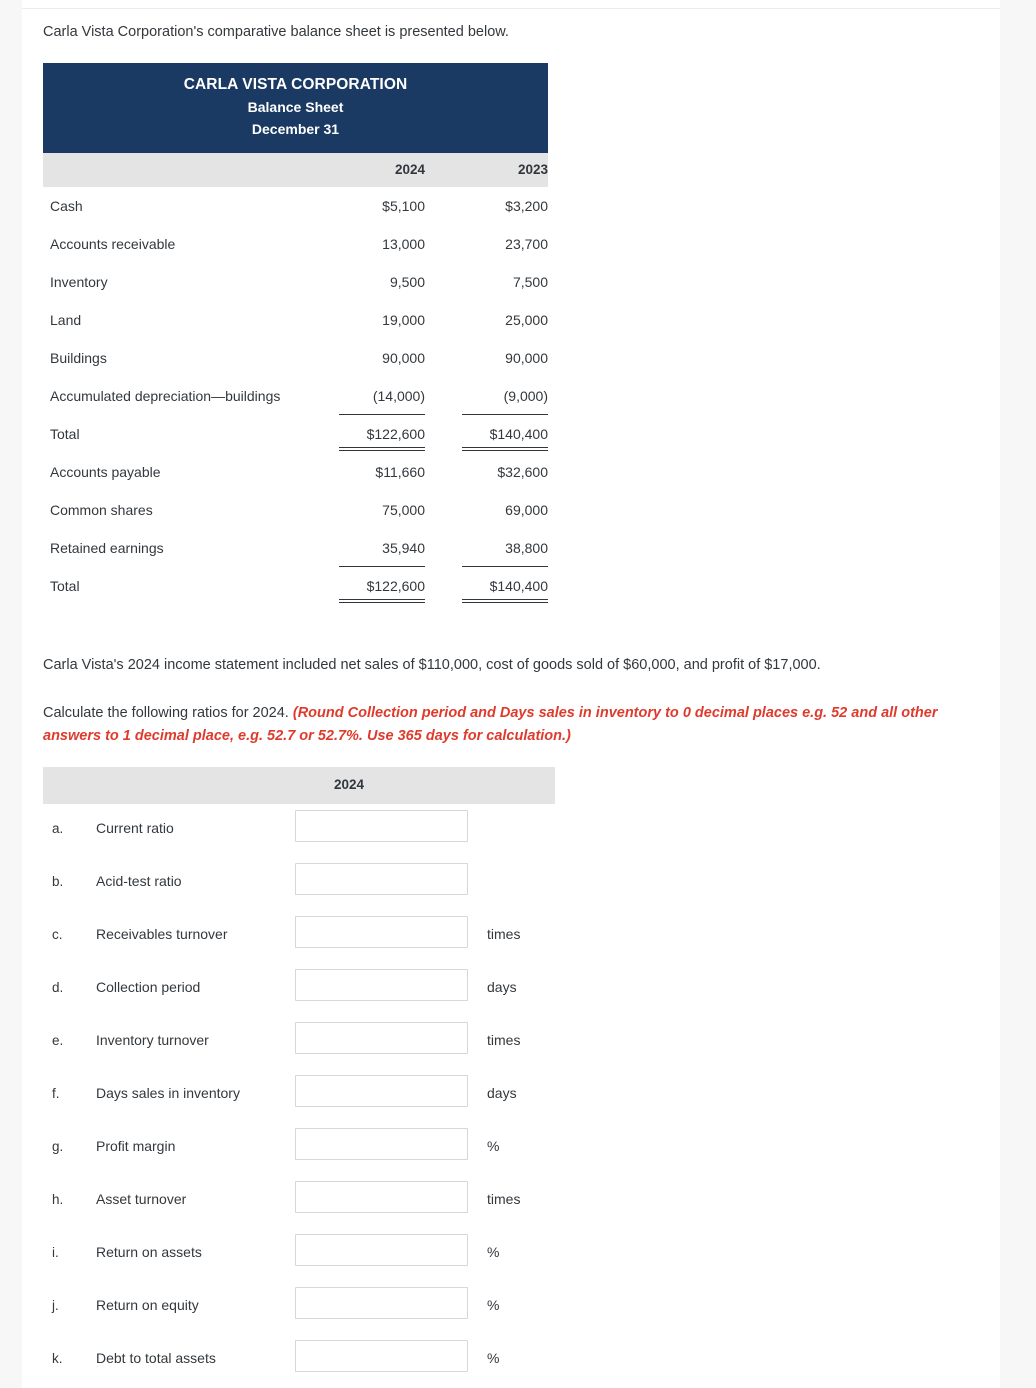 This screenshot has height=1388, width=1036. I want to click on table-row: Land 19,000 25,000, so click(295, 320).